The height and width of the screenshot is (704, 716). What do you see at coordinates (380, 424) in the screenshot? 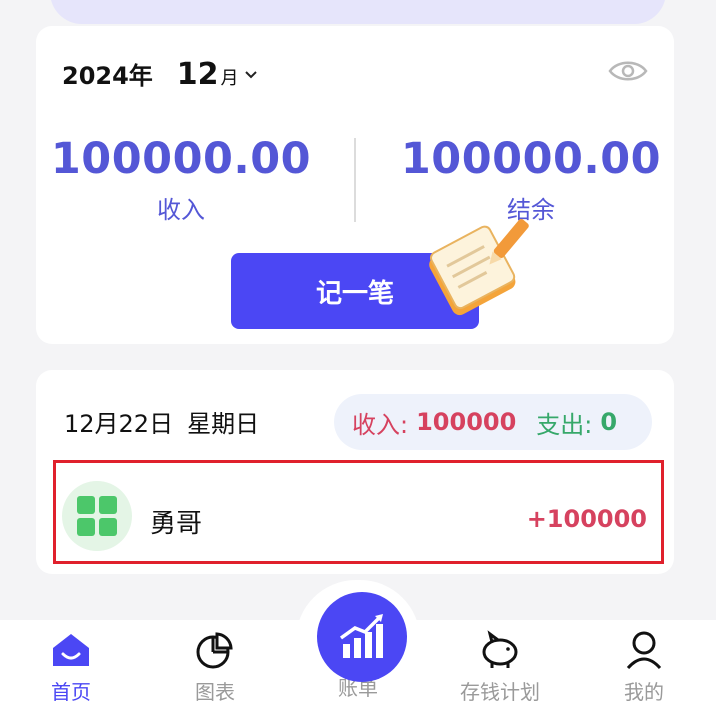
I see `day-income-label: 收入:` at bounding box center [380, 424].